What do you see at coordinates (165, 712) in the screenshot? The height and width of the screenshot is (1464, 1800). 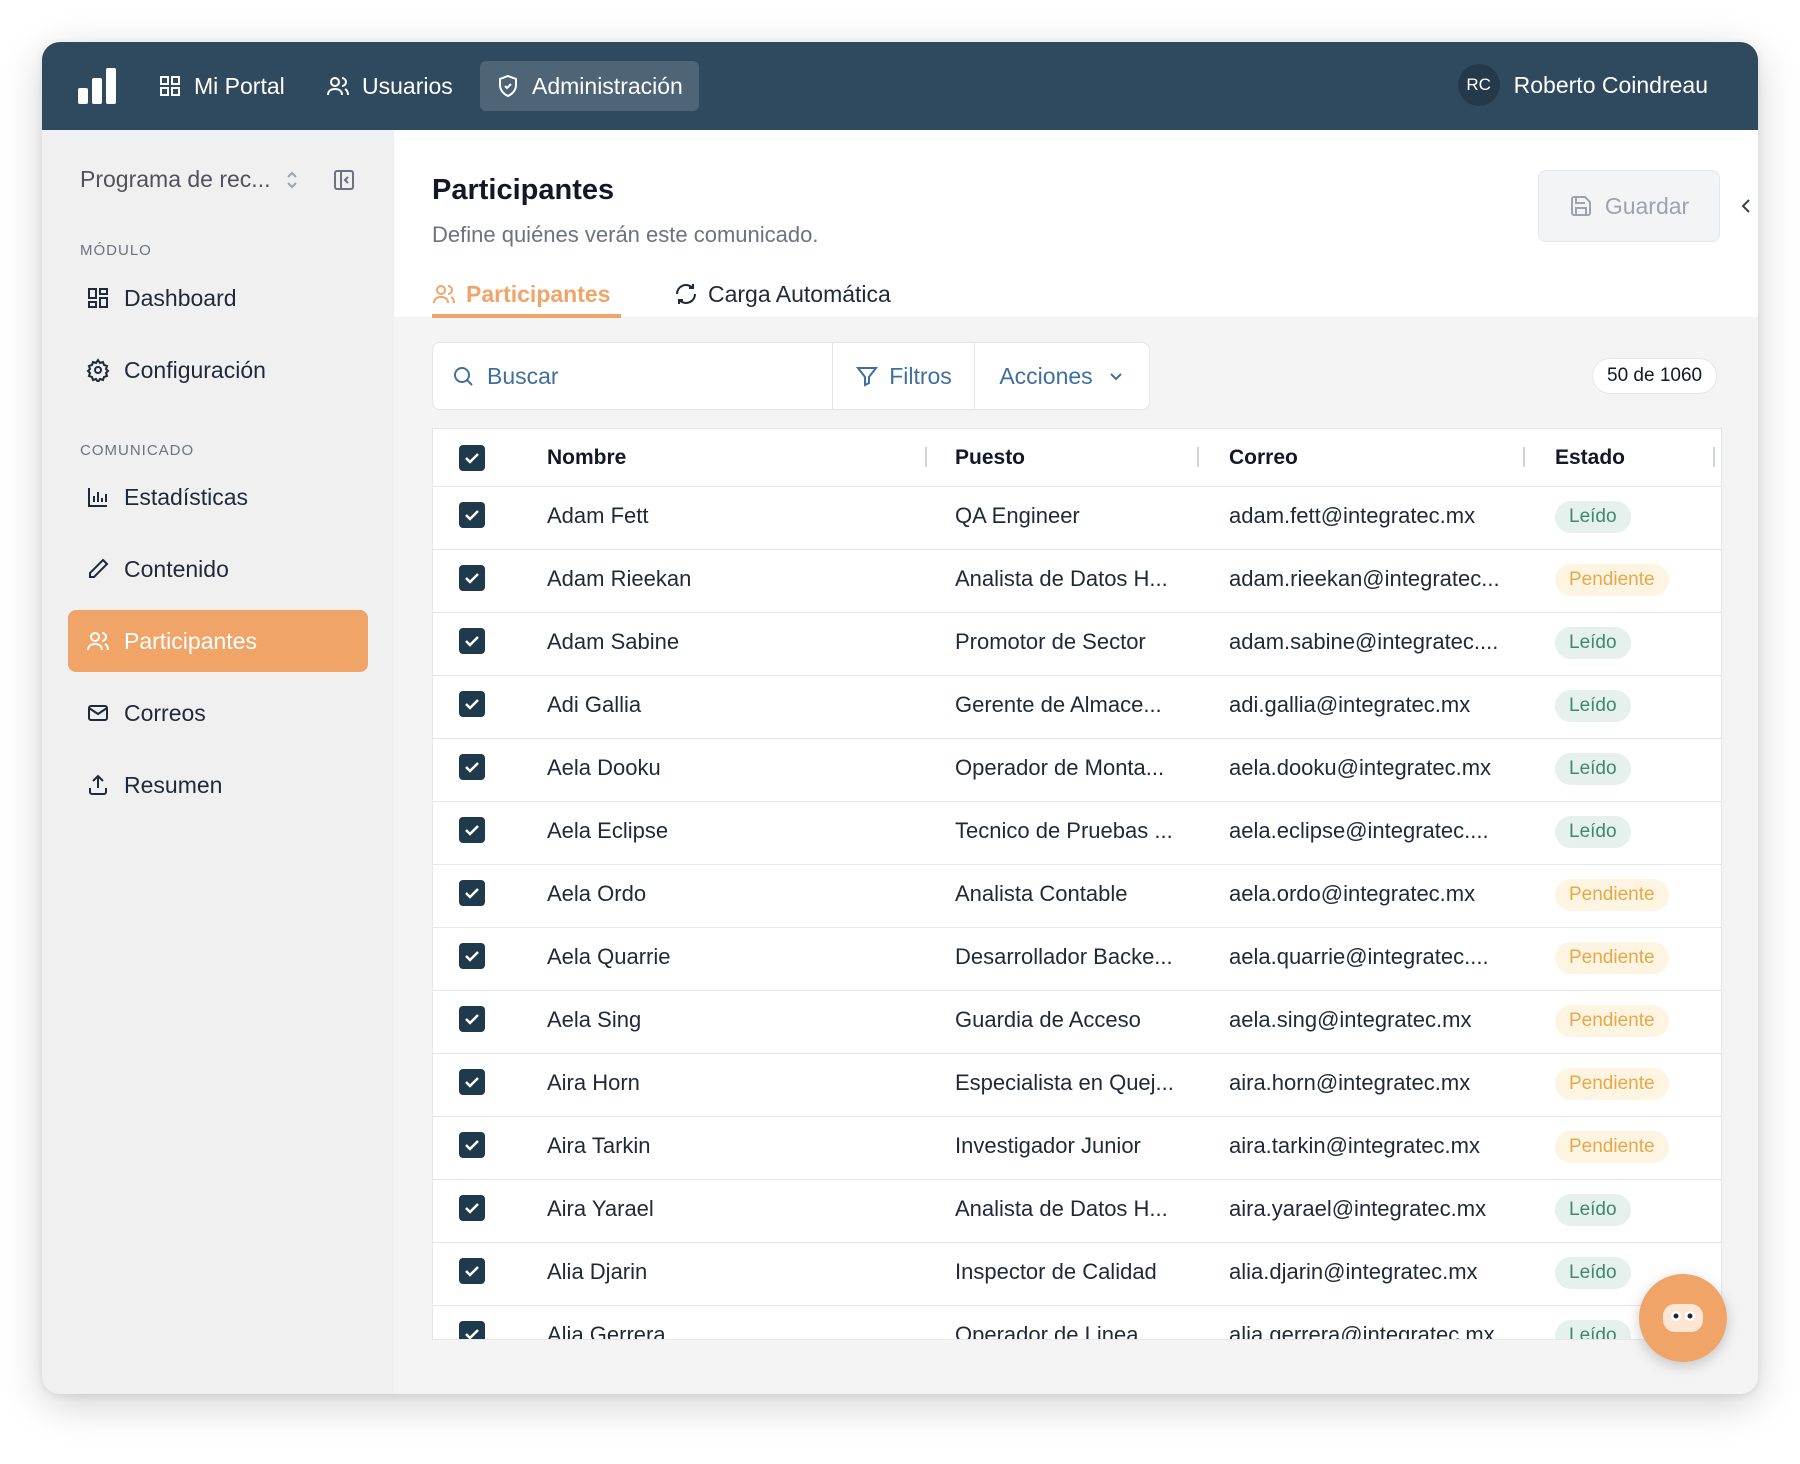 I see `sidebar-item-label: Correos` at bounding box center [165, 712].